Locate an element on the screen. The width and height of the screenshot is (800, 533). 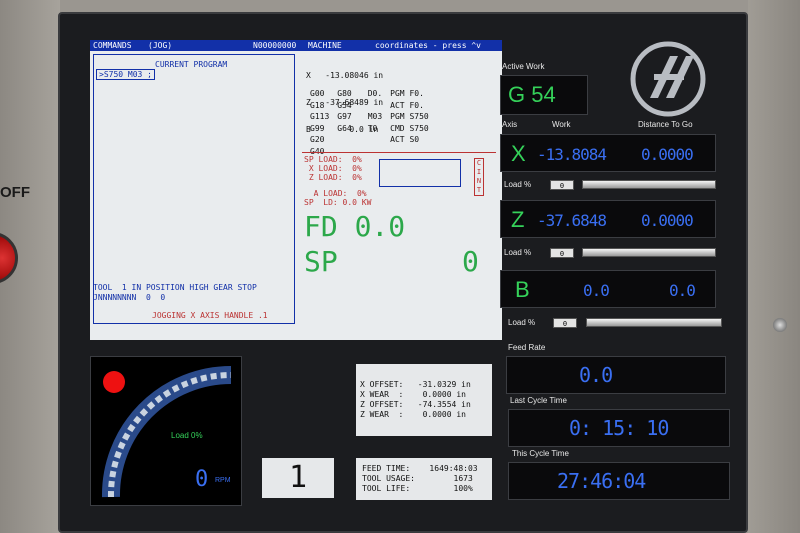
axis-b-row: B 0.0 0.0 is located at coordinates (608, 289).